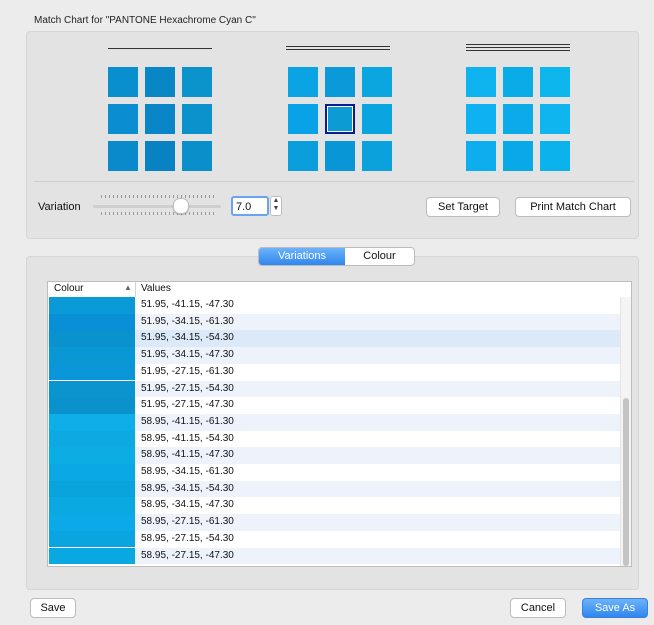 The image size is (654, 625). What do you see at coordinates (187, 304) in the screenshot?
I see `values-cell: 51.95, -41.15, -47.30` at bounding box center [187, 304].